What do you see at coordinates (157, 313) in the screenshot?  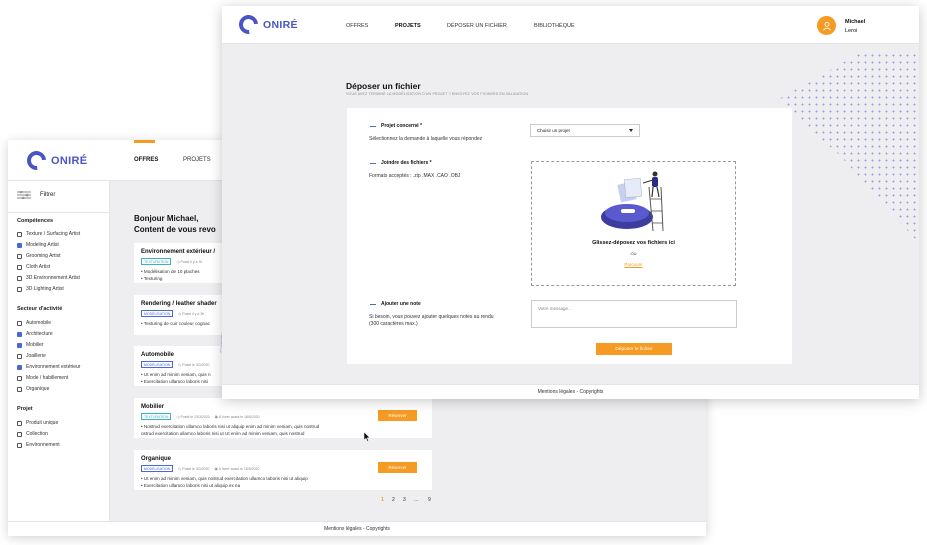 I see `offer-tag: MODÉLISATION` at bounding box center [157, 313].